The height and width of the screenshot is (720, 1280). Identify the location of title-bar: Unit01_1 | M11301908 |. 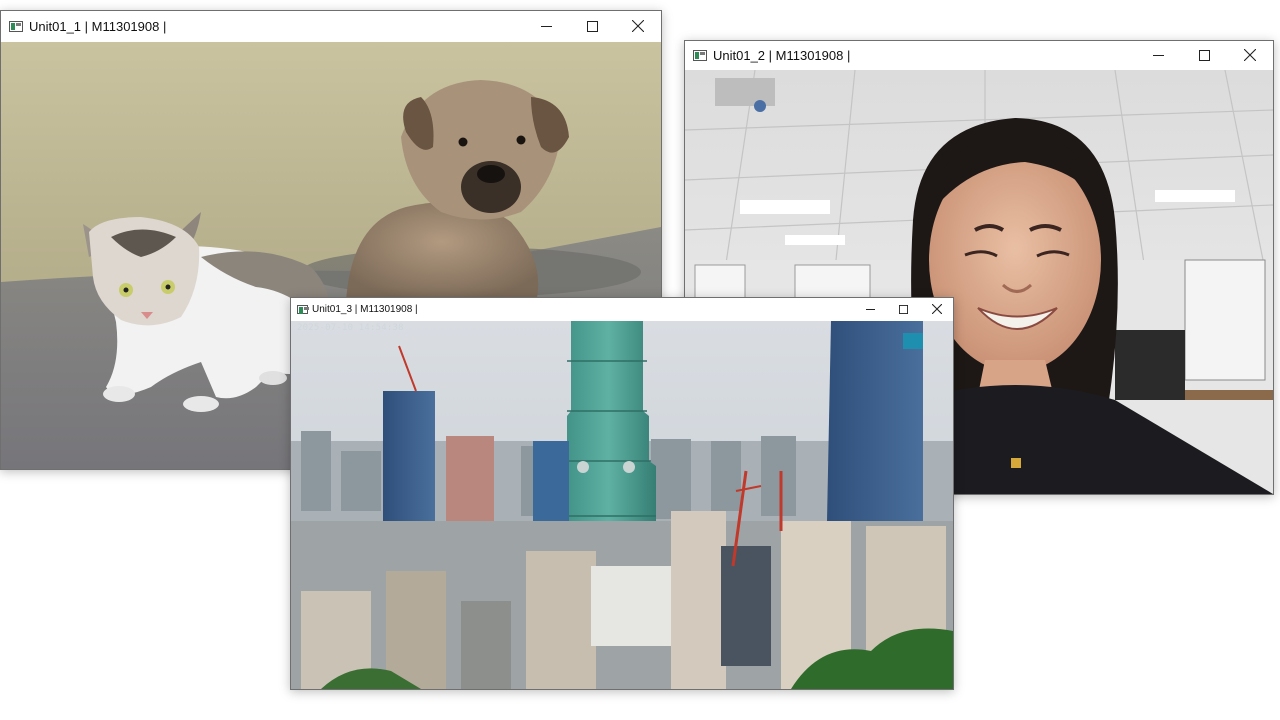
(331, 26).